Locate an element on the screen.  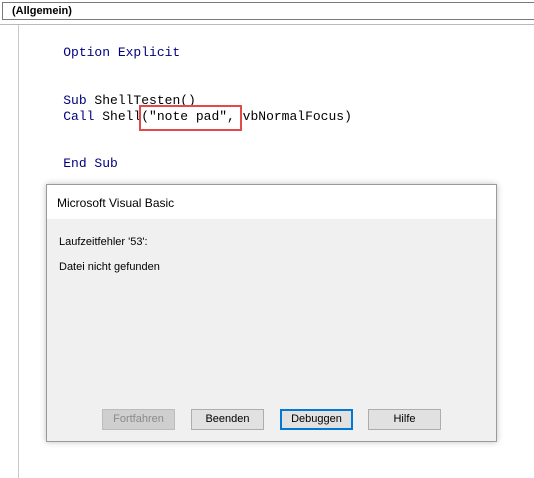
code-window-header: (Allgemein) is located at coordinates (267, 12).